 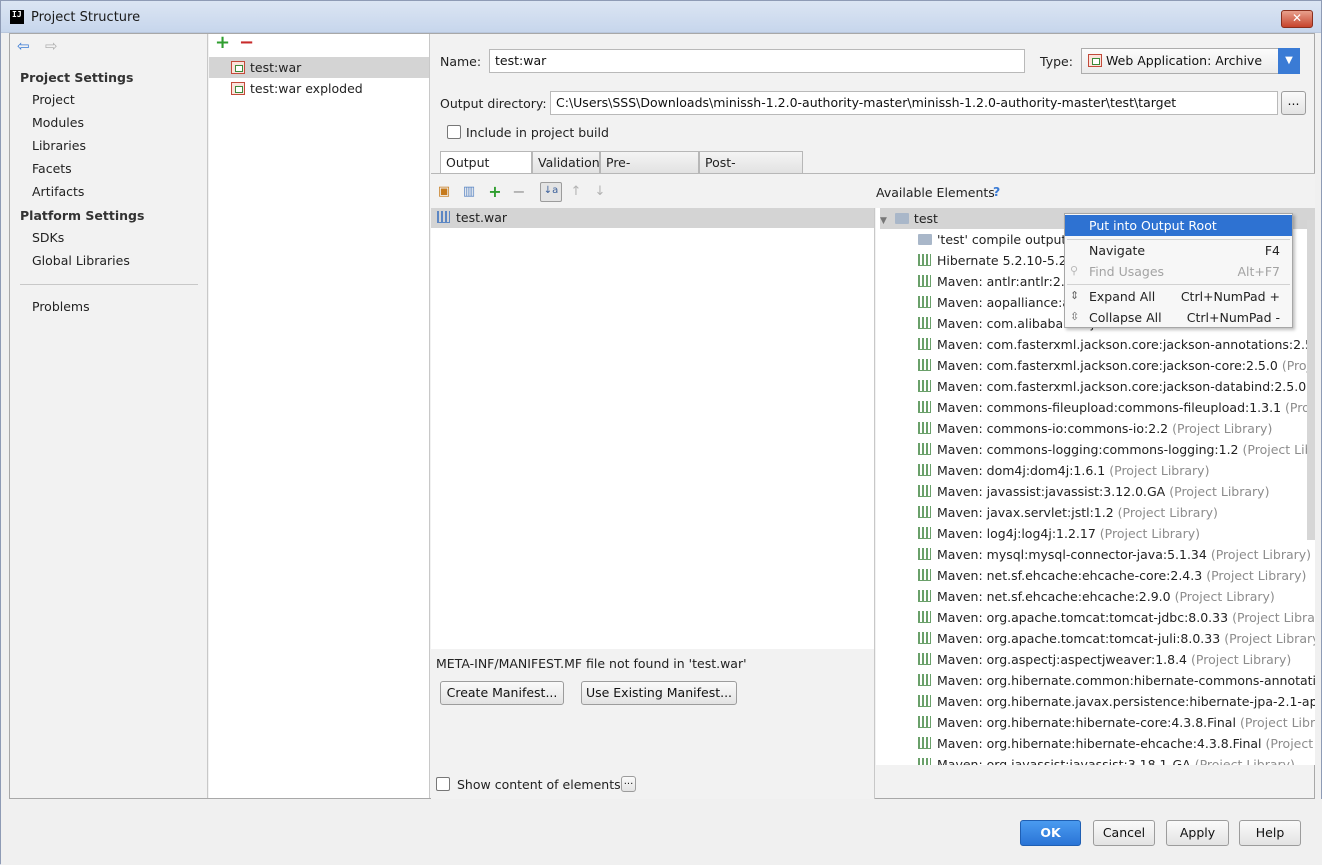 I want to click on menu-separator, so click(x=1178, y=284).